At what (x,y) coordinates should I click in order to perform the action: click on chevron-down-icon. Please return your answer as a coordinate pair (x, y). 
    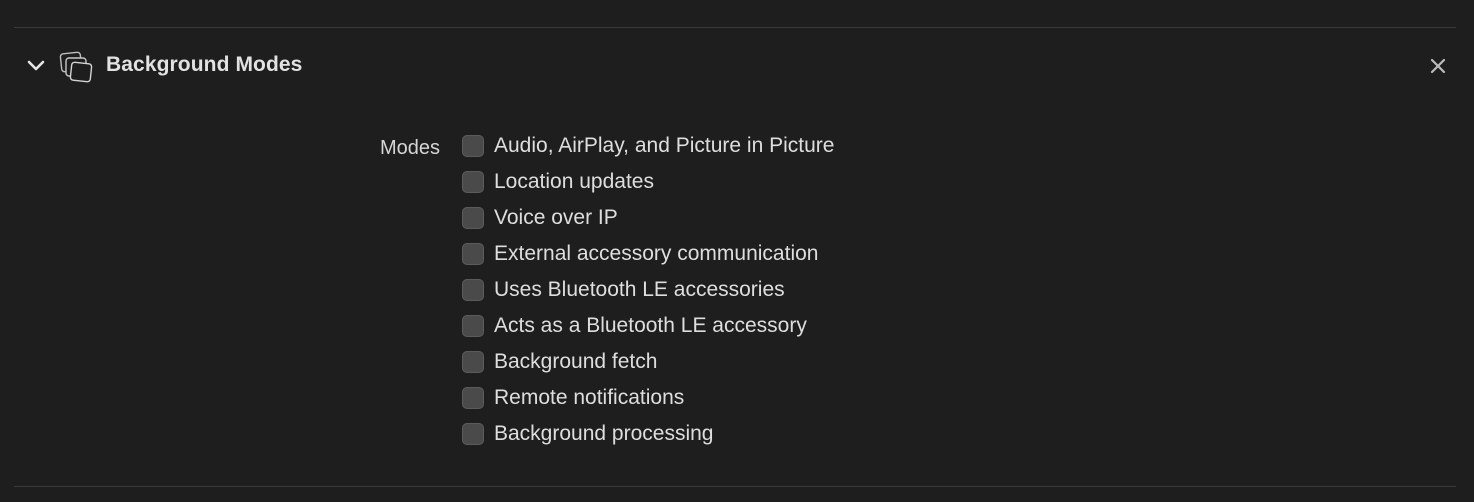
    Looking at the image, I should click on (36, 66).